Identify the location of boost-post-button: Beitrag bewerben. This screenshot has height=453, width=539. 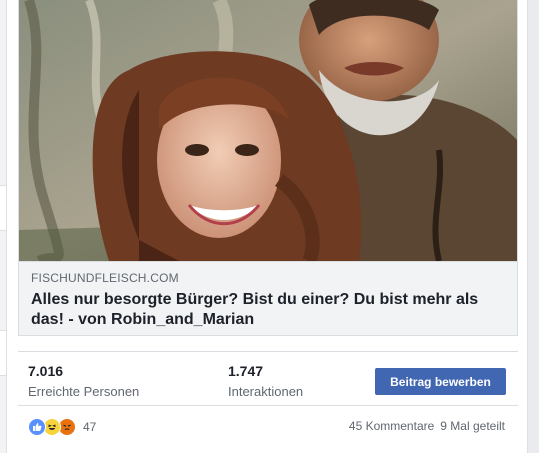
(440, 381).